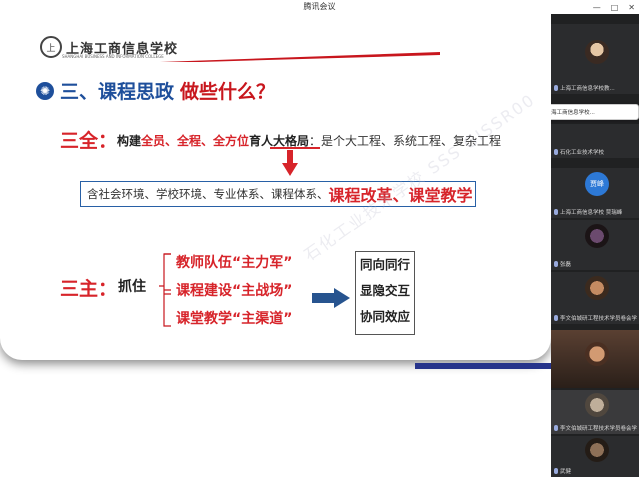 The width and height of the screenshot is (639, 477). What do you see at coordinates (228, 92) in the screenshot?
I see `heading-part2: 做些什么？` at bounding box center [228, 92].